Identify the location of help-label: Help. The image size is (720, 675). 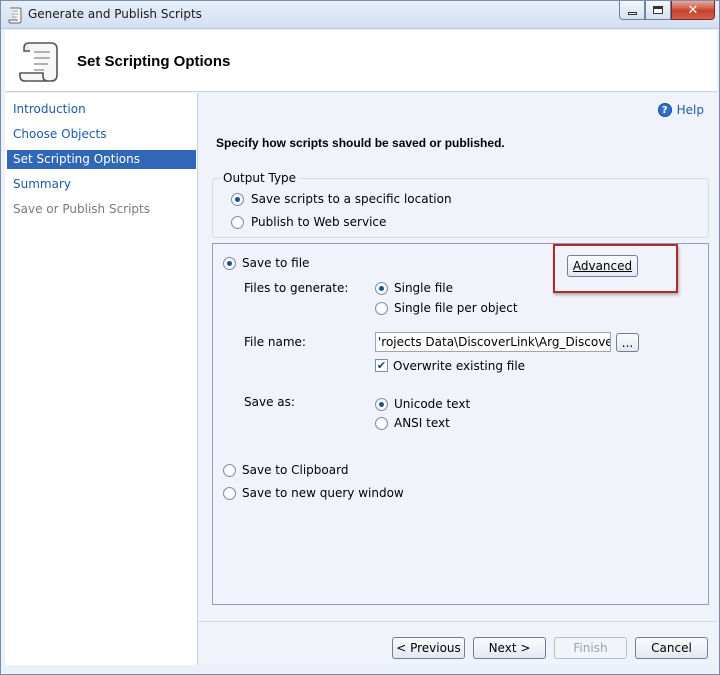
(690, 110).